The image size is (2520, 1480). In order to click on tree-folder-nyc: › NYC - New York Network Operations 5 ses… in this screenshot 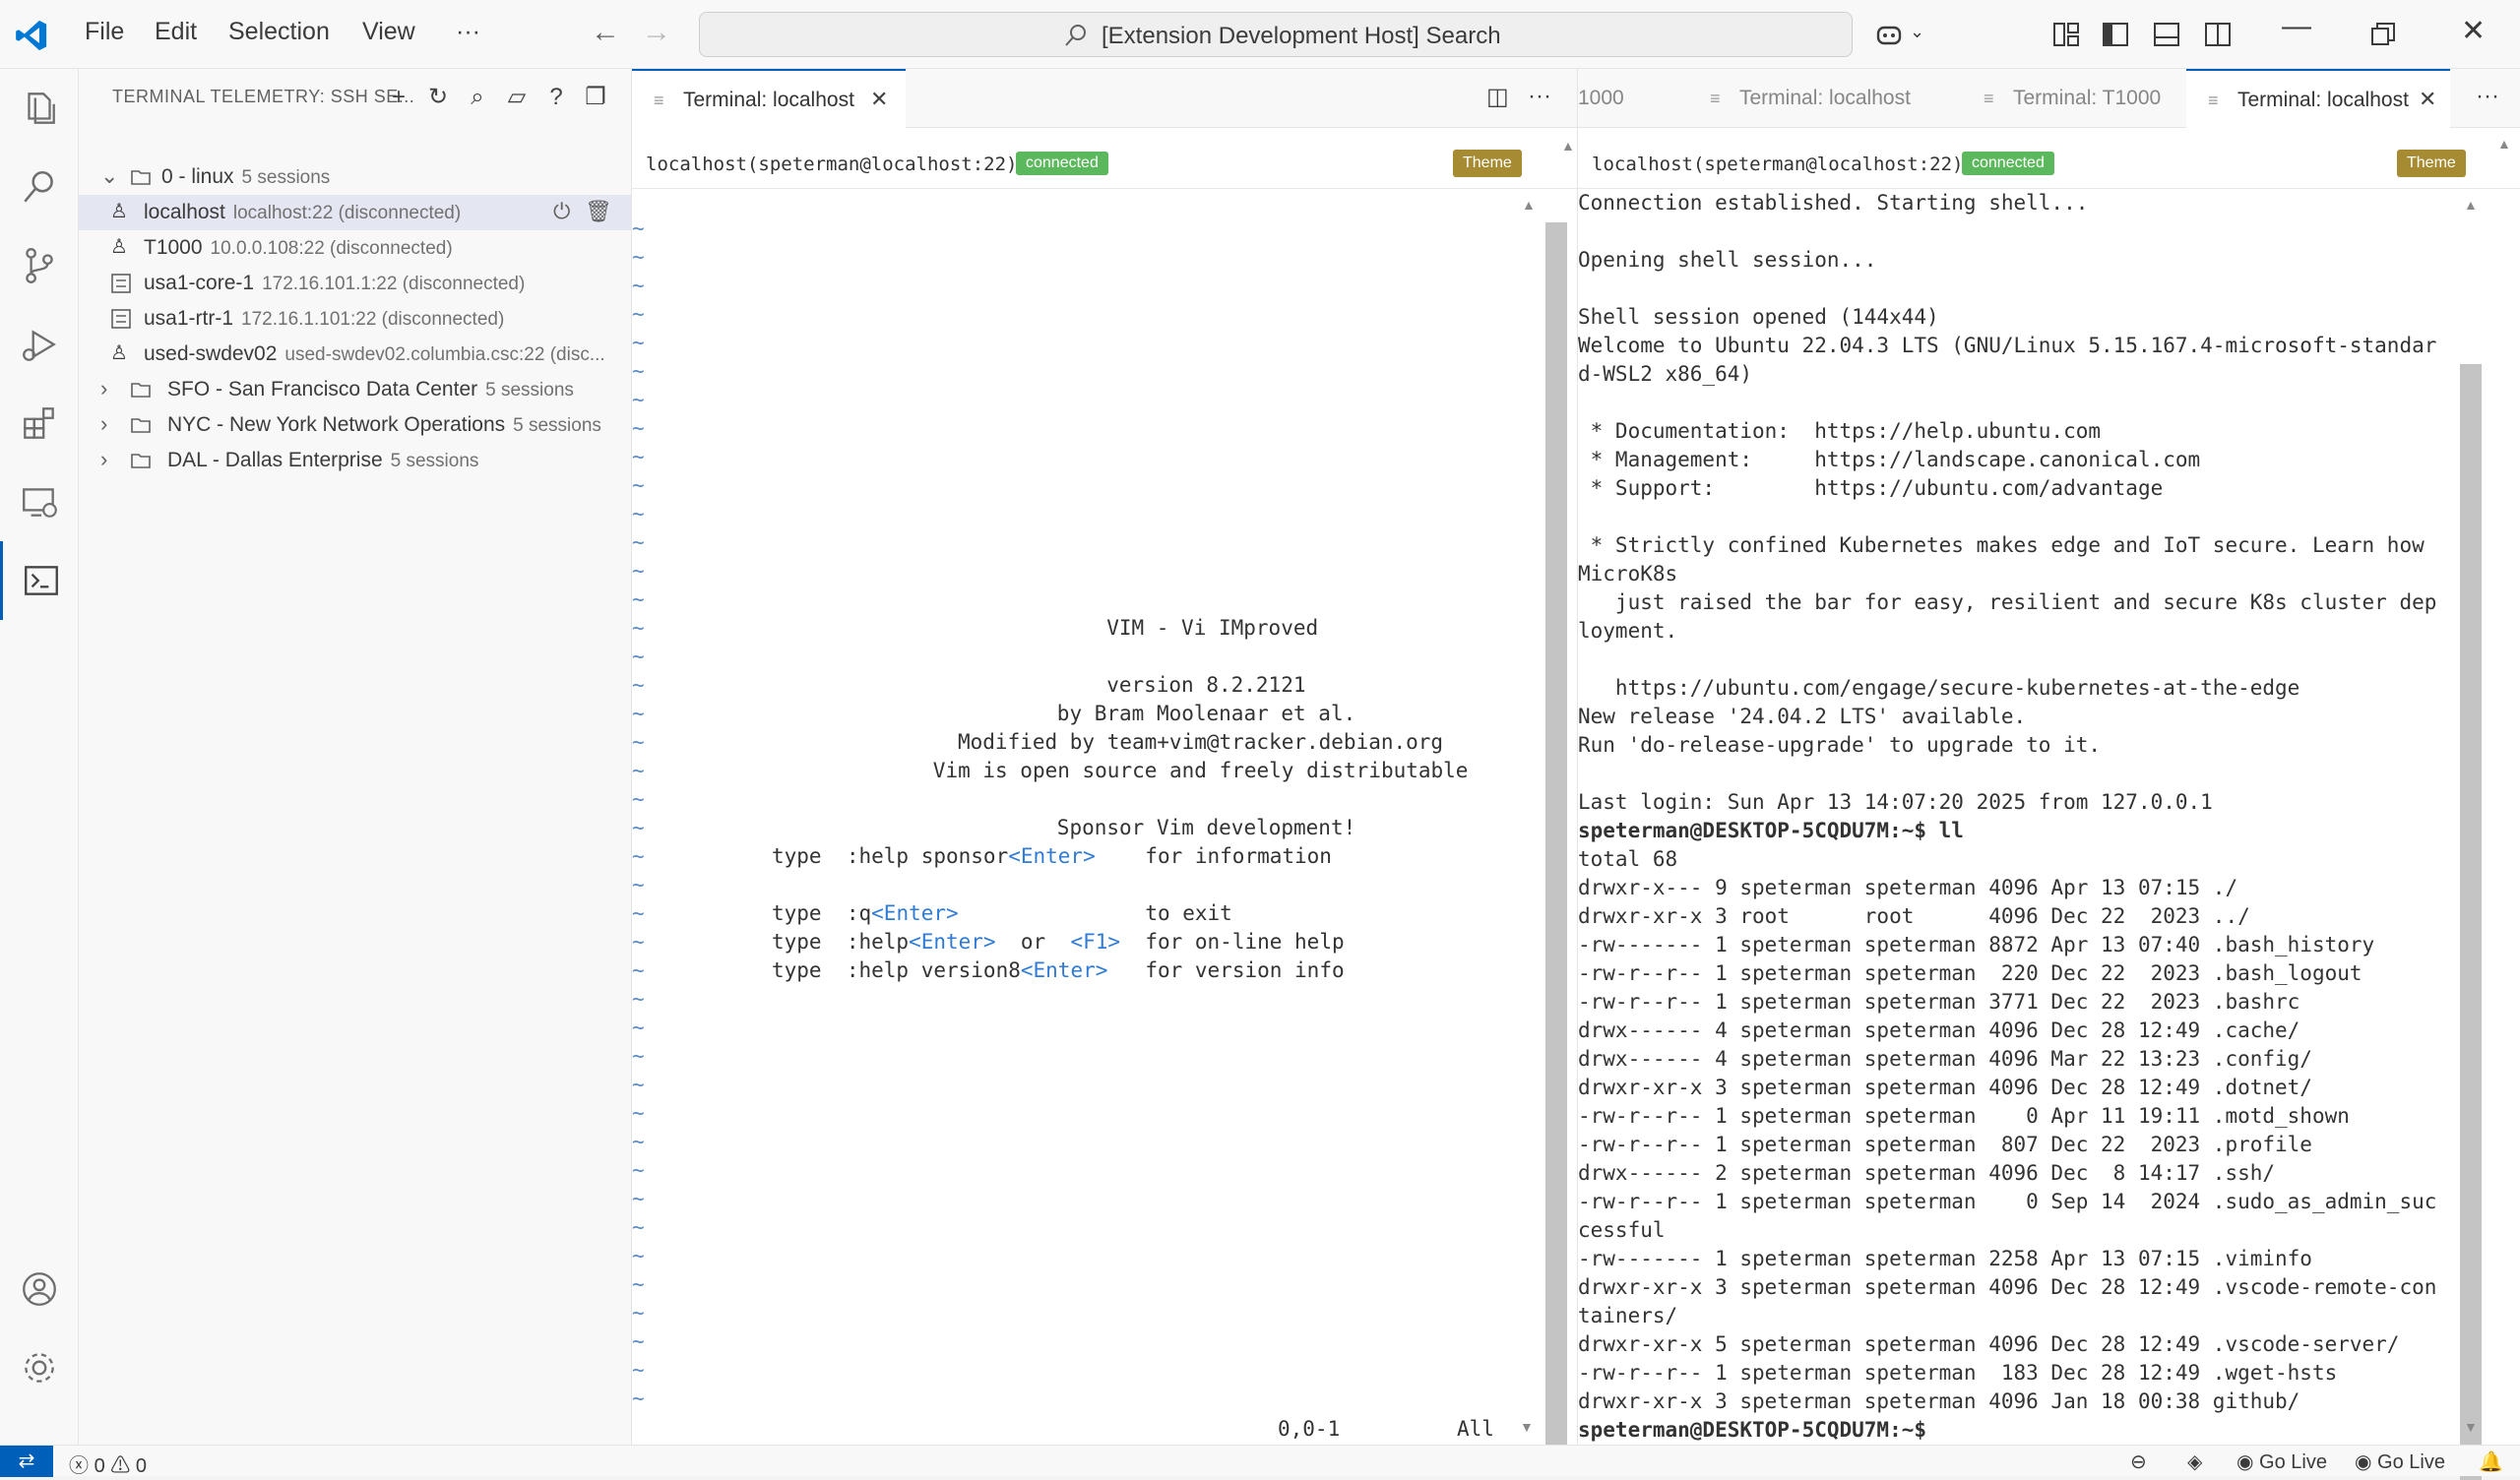, I will do `click(355, 425)`.